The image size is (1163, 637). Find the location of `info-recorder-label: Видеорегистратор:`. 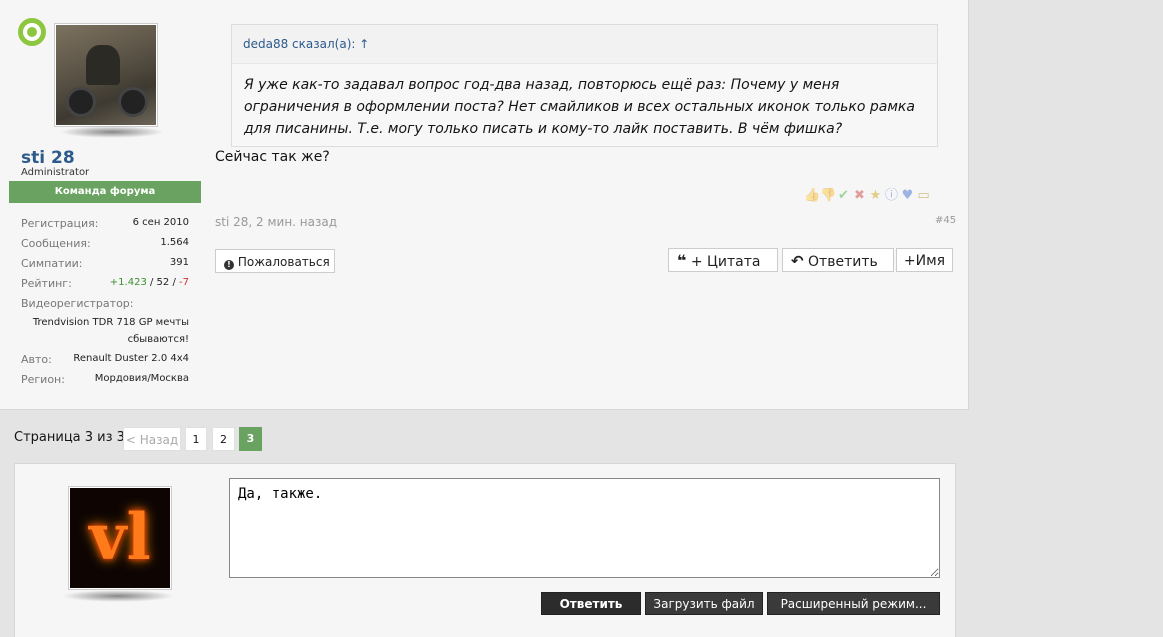

info-recorder-label: Видеорегистратор: is located at coordinates (105, 303).